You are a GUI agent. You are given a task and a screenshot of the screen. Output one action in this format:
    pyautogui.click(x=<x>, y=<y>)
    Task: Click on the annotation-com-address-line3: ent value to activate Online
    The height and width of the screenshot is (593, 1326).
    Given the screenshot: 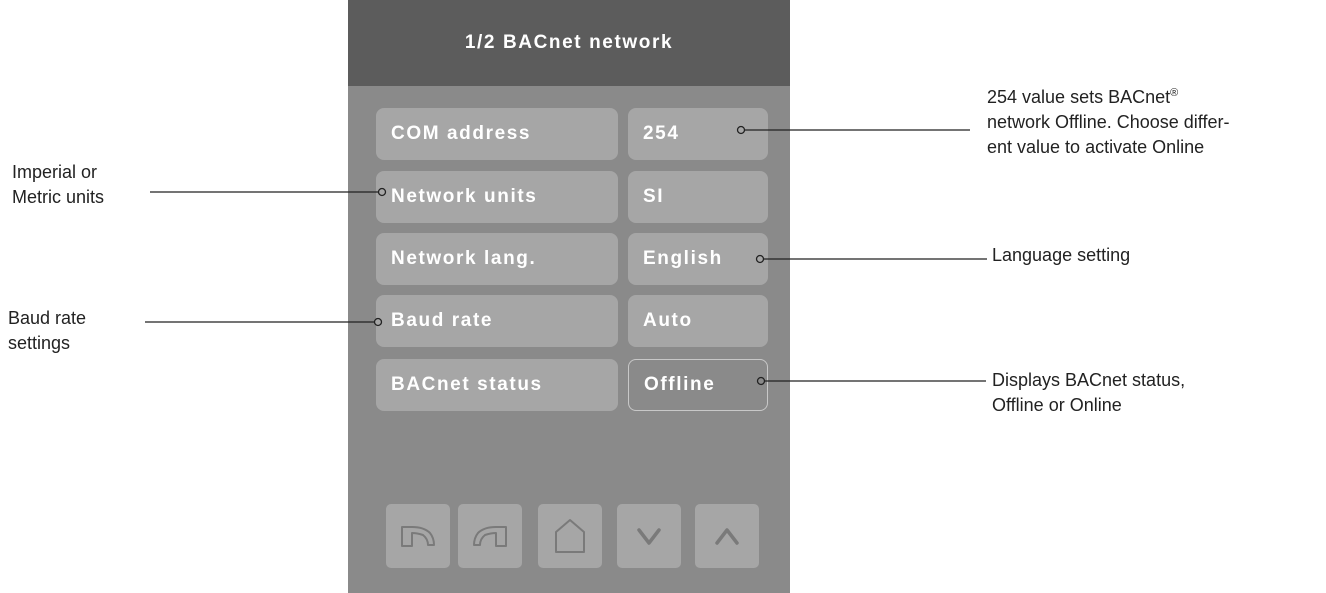 What is the action you would take?
    pyautogui.click(x=1096, y=147)
    